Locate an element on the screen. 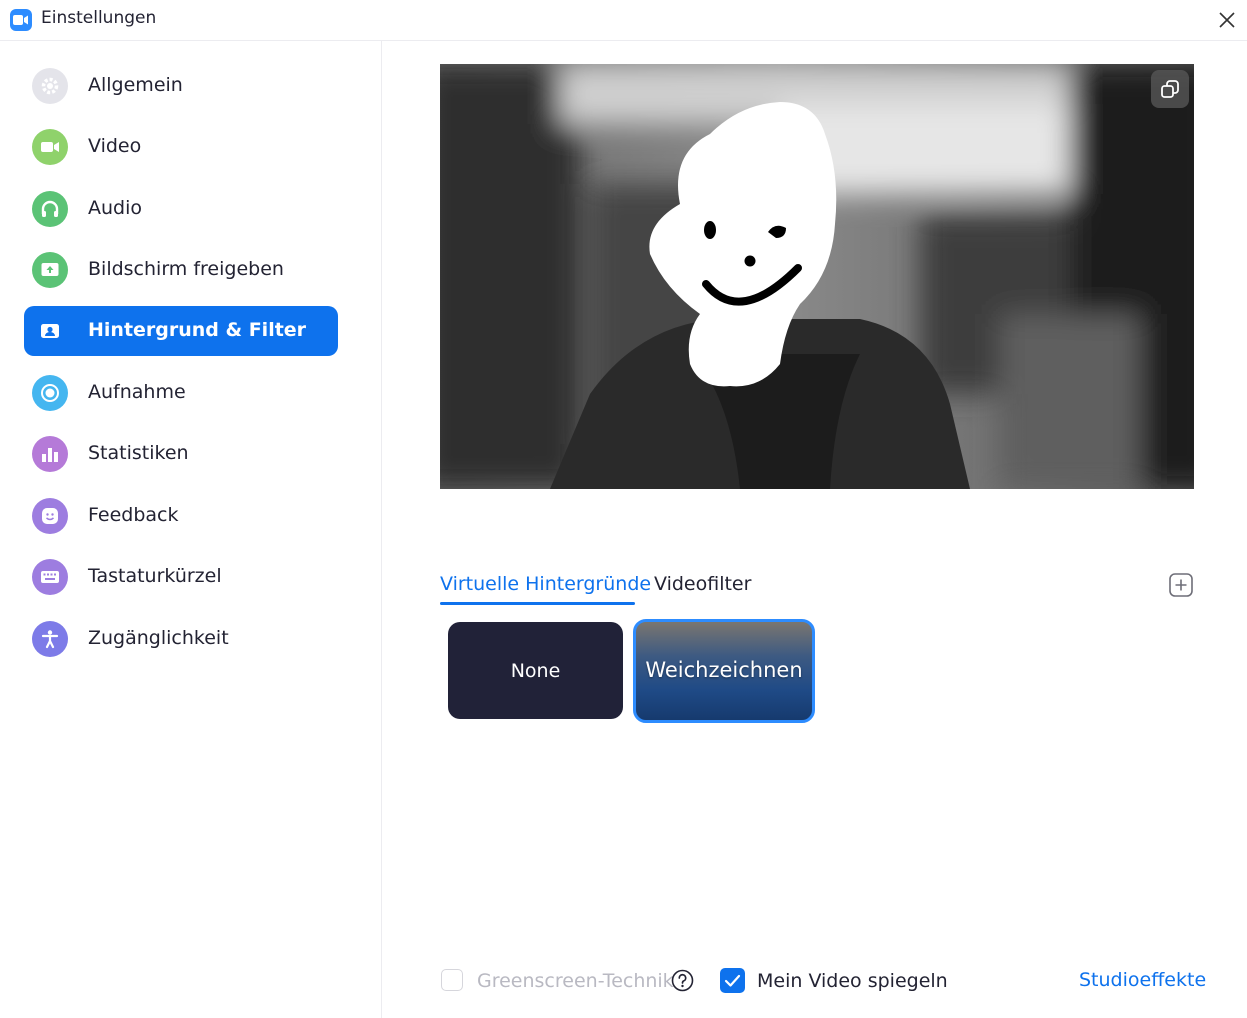 Image resolution: width=1247 pixels, height=1018 pixels. sidebar-item-tastaturkuerzel: Tastaturkürzel is located at coordinates (181, 577).